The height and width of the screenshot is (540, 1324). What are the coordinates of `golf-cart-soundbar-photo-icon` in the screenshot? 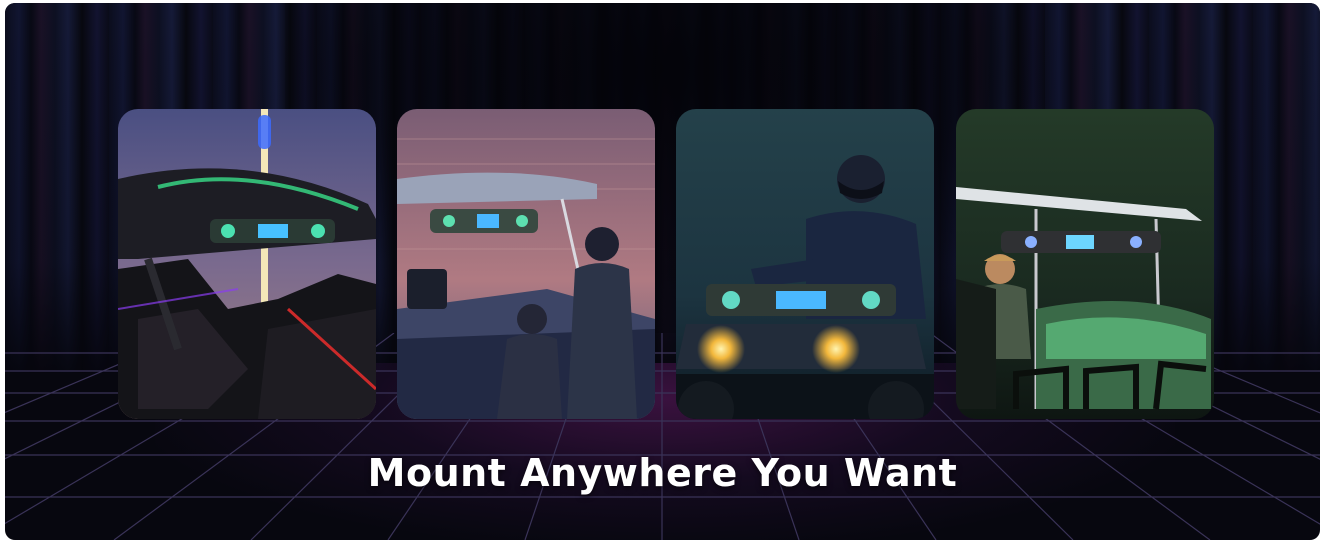 It's located at (1085, 264).